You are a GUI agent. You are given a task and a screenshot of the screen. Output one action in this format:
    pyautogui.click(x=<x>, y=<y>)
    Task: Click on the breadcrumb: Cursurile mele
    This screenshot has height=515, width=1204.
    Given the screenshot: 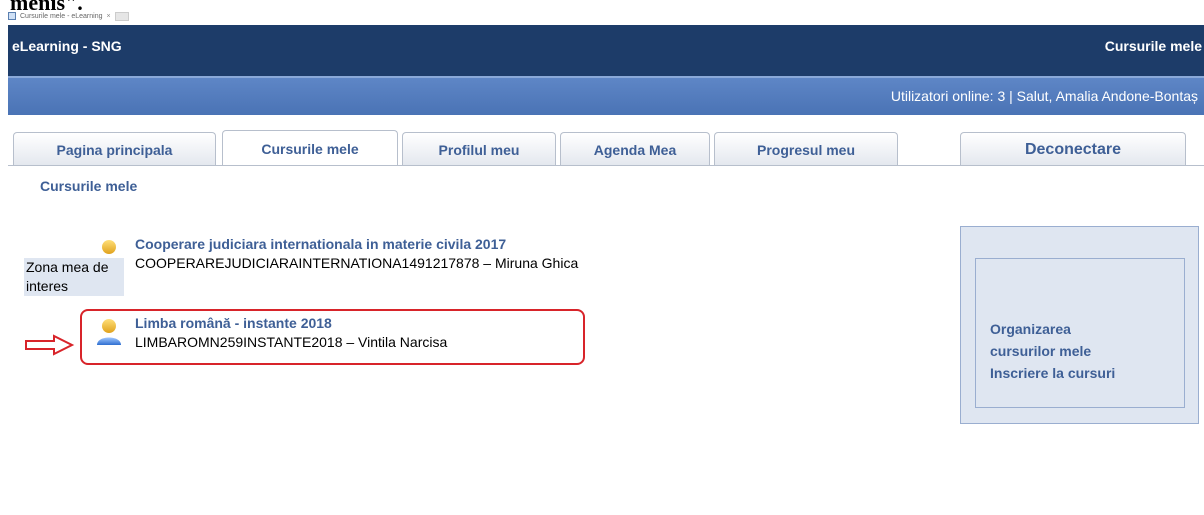 What is the action you would take?
    pyautogui.click(x=88, y=186)
    